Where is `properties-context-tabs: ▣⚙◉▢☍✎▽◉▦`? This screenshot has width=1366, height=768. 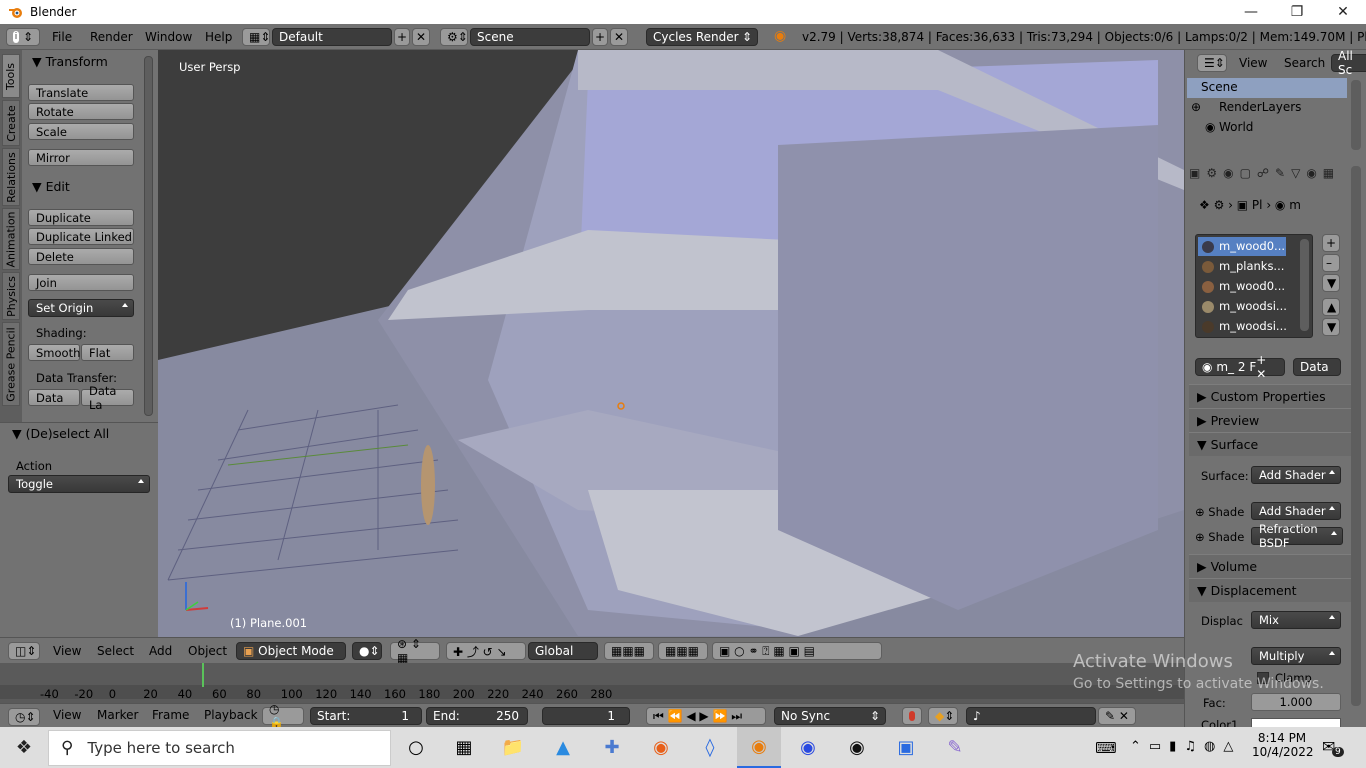
properties-context-tabs: ▣⚙◉▢☍✎▽◉▦ is located at coordinates (1277, 175).